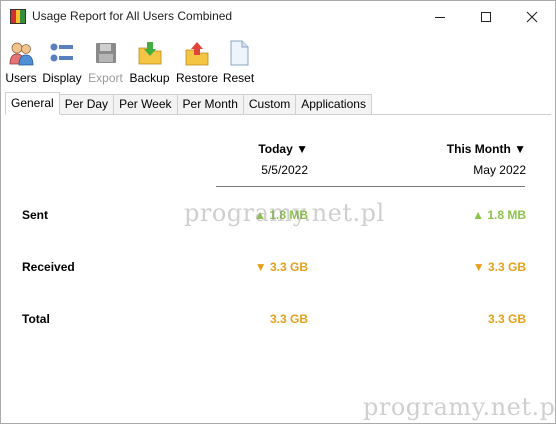  I want to click on users-button: Users, so click(21, 60).